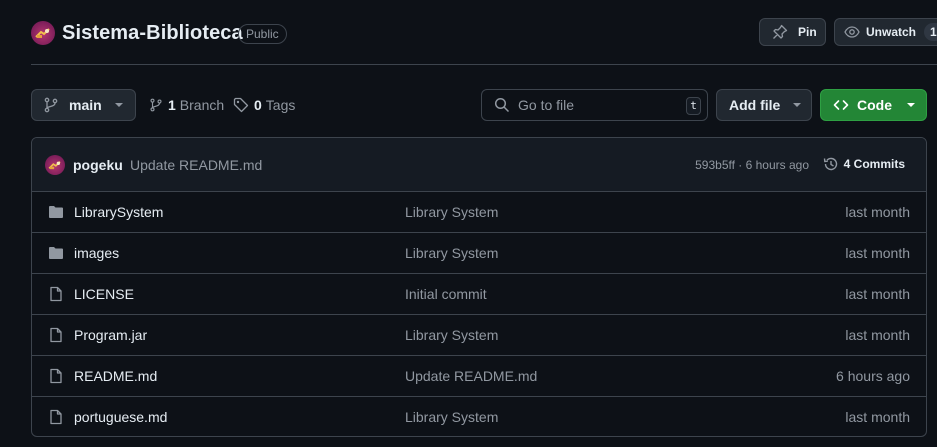 Image resolution: width=937 pixels, height=447 pixels. What do you see at coordinates (258, 105) in the screenshot?
I see `tags-count: 0` at bounding box center [258, 105].